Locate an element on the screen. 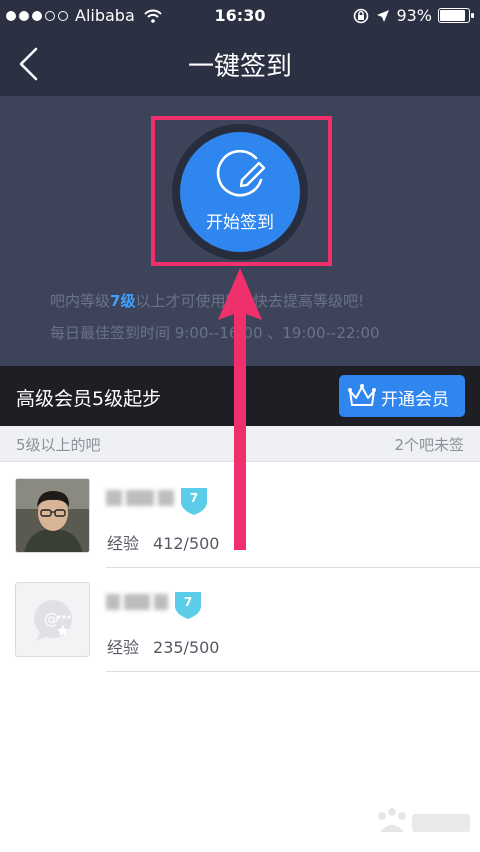 Image resolution: width=480 pixels, height=852 pixels. rotation-lock-icon is located at coordinates (361, 15).